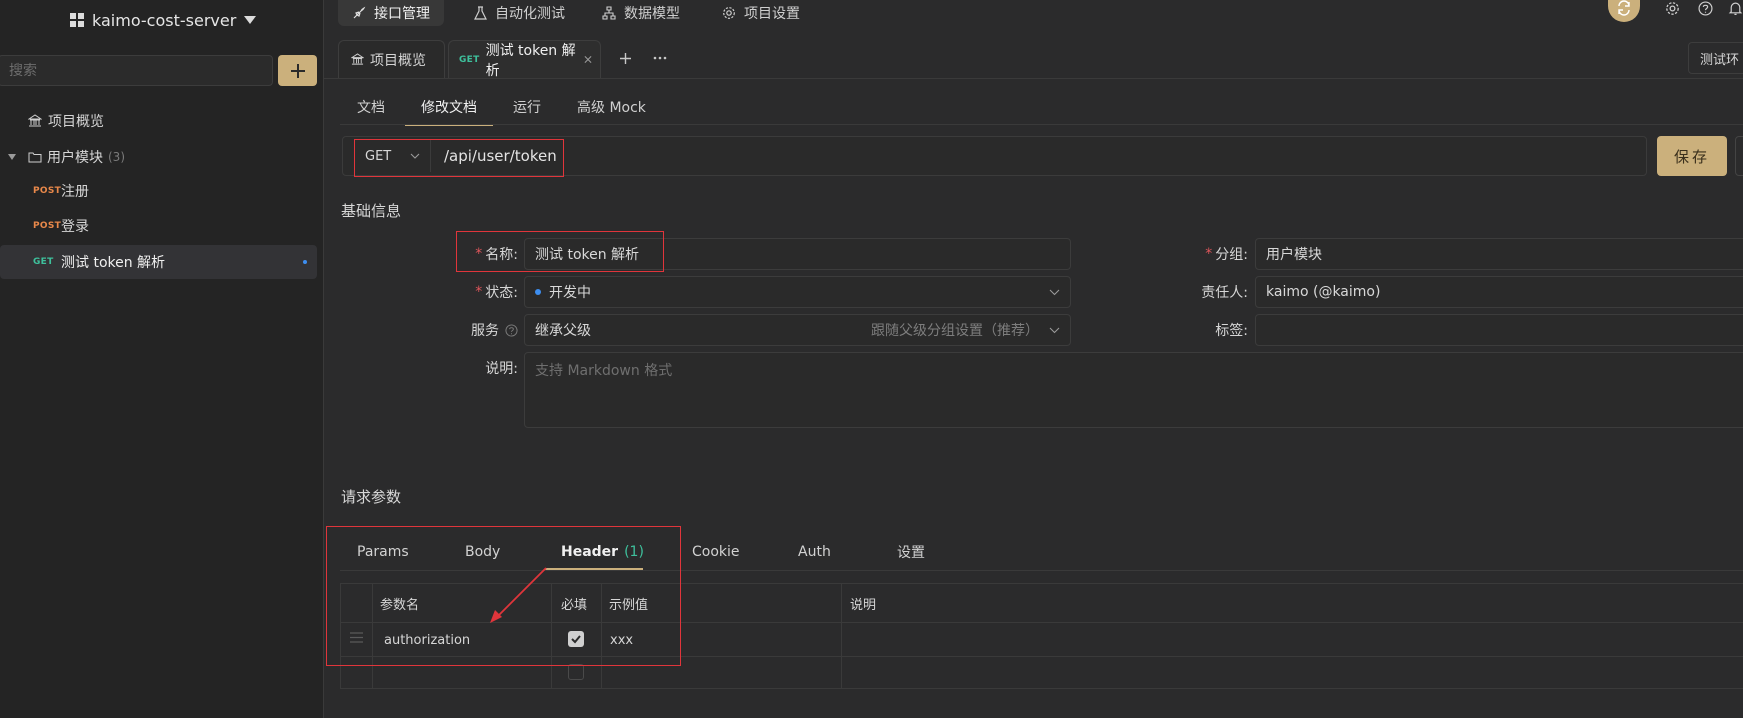 This screenshot has height=718, width=1743. What do you see at coordinates (955, 331) in the screenshot?
I see `service-hint: 跟随父级分组设置（推荐）` at bounding box center [955, 331].